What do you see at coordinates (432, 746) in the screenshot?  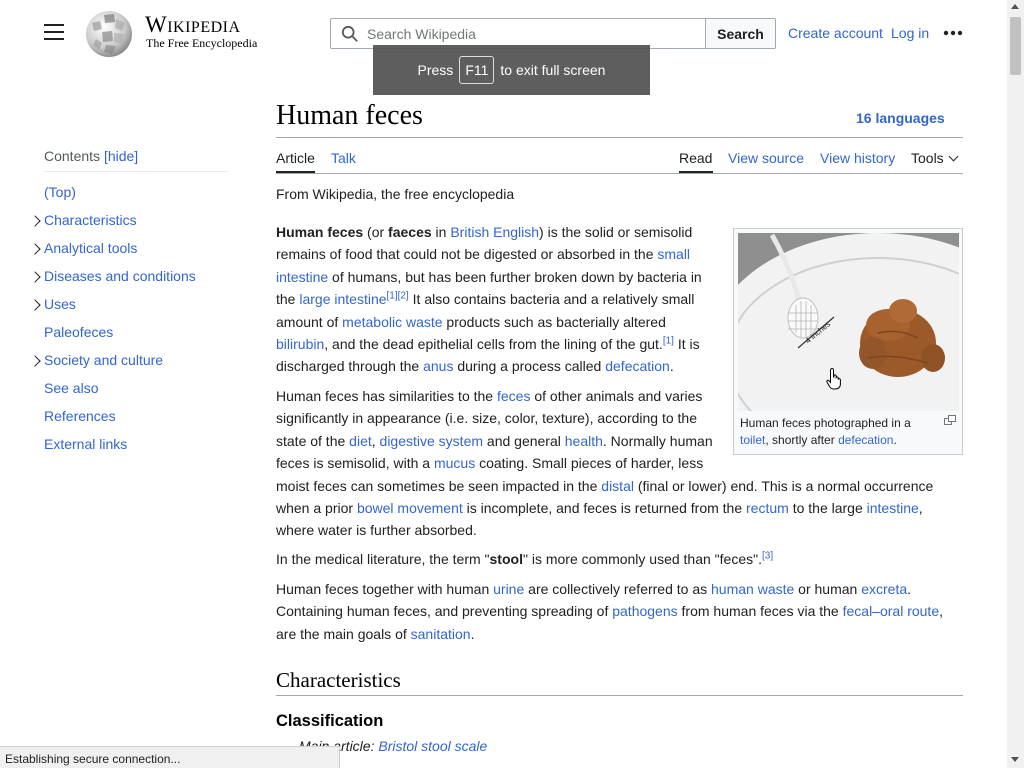 I see `link-bristol-stool-scale: Bristol stool scale` at bounding box center [432, 746].